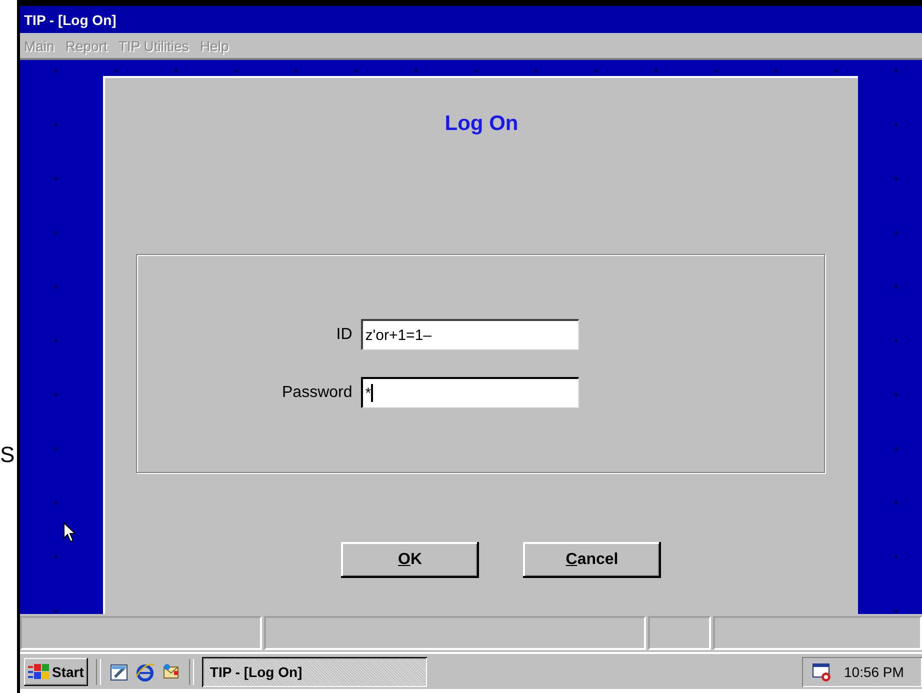 The width and height of the screenshot is (922, 693). I want to click on dialog-title: Log On, so click(482, 124).